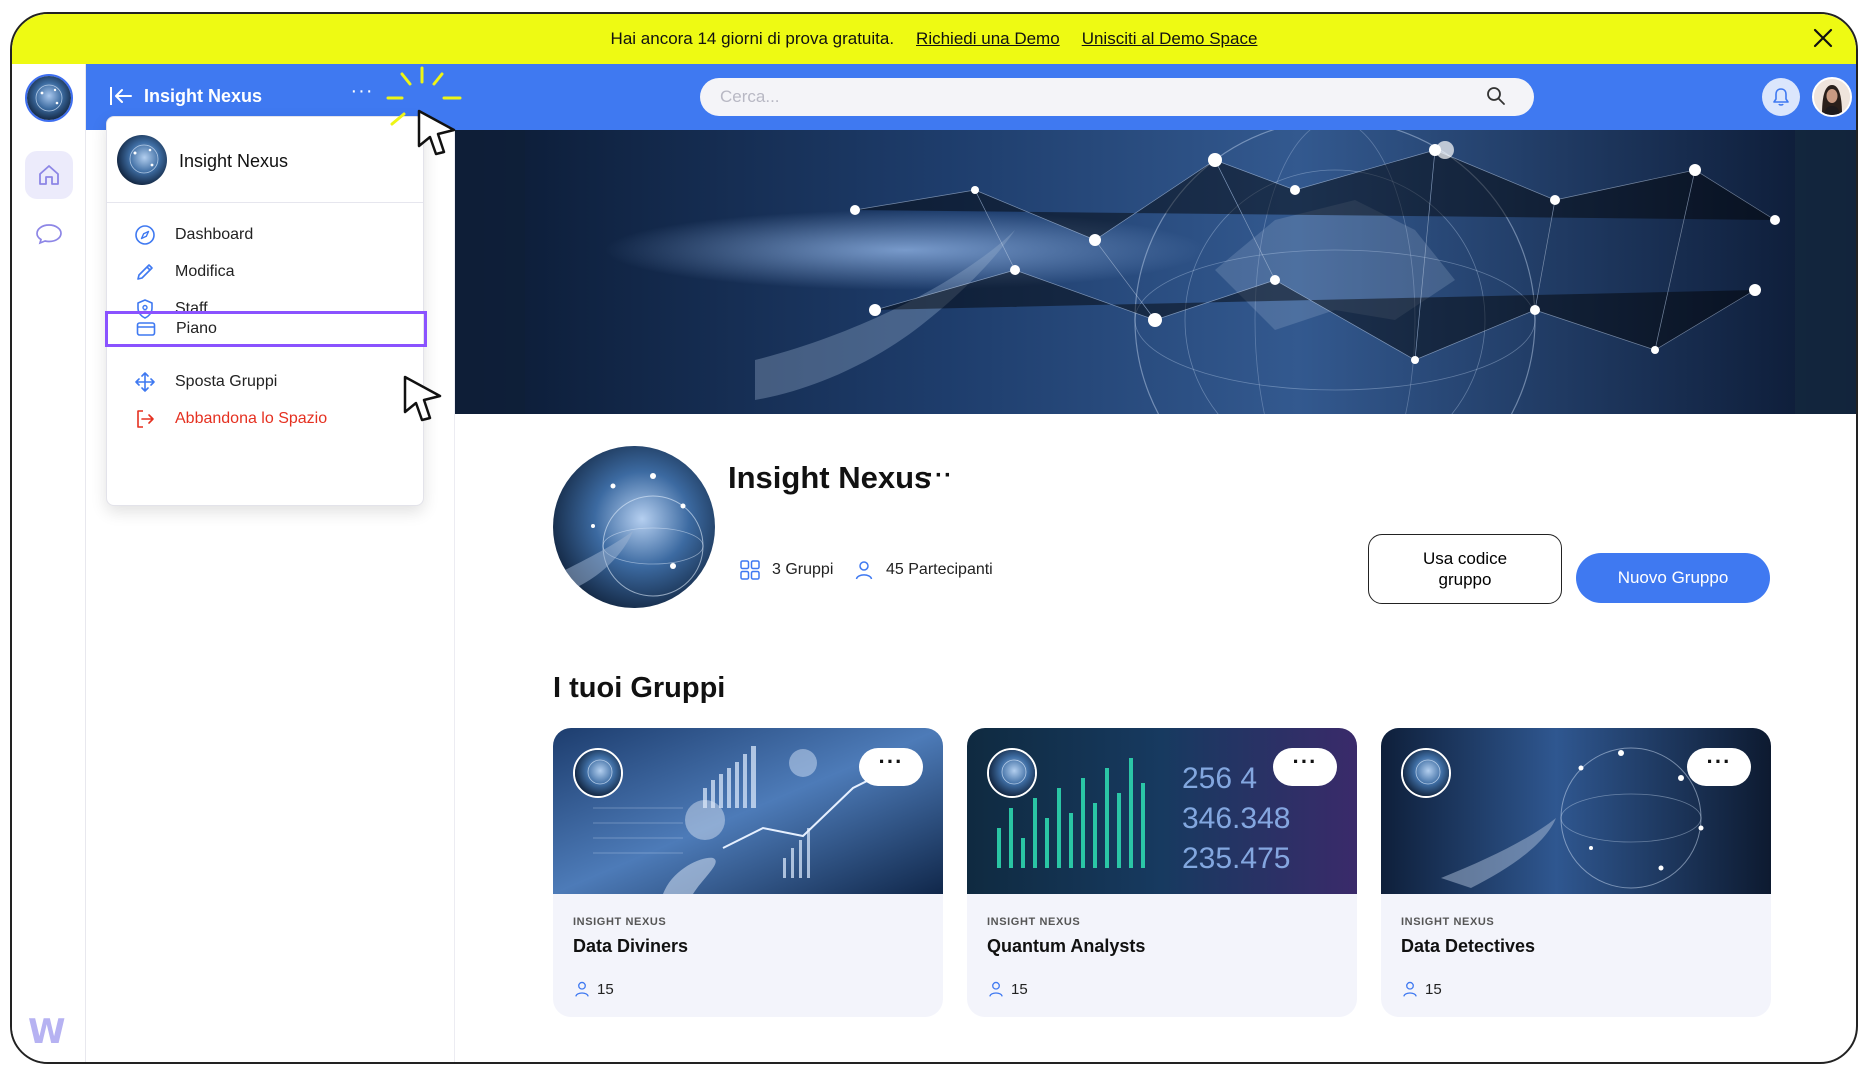  Describe the element at coordinates (639, 688) in the screenshot. I see `groups-section-title: I tuoi Gruppi` at that location.